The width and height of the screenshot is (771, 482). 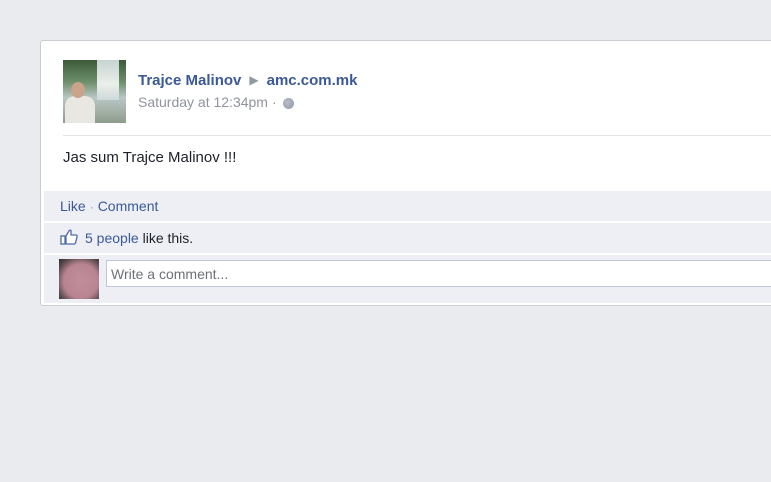 I want to click on arrow-right-icon: ▶, so click(x=254, y=80).